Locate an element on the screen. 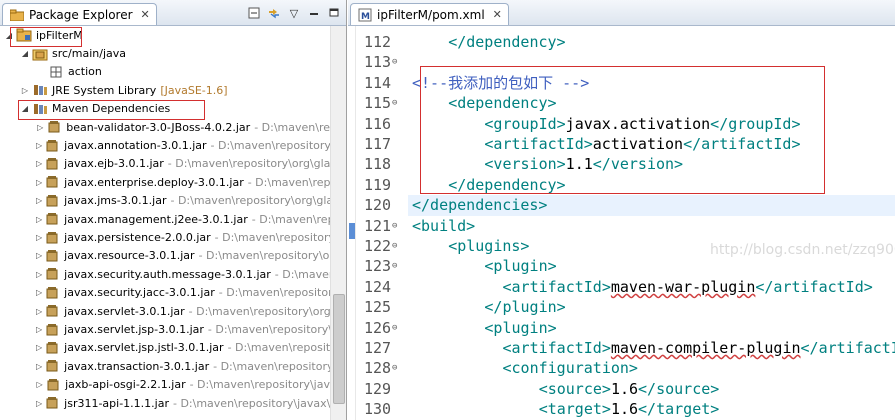 The height and width of the screenshot is (420, 895). line-number: 114 is located at coordinates (381, 83).